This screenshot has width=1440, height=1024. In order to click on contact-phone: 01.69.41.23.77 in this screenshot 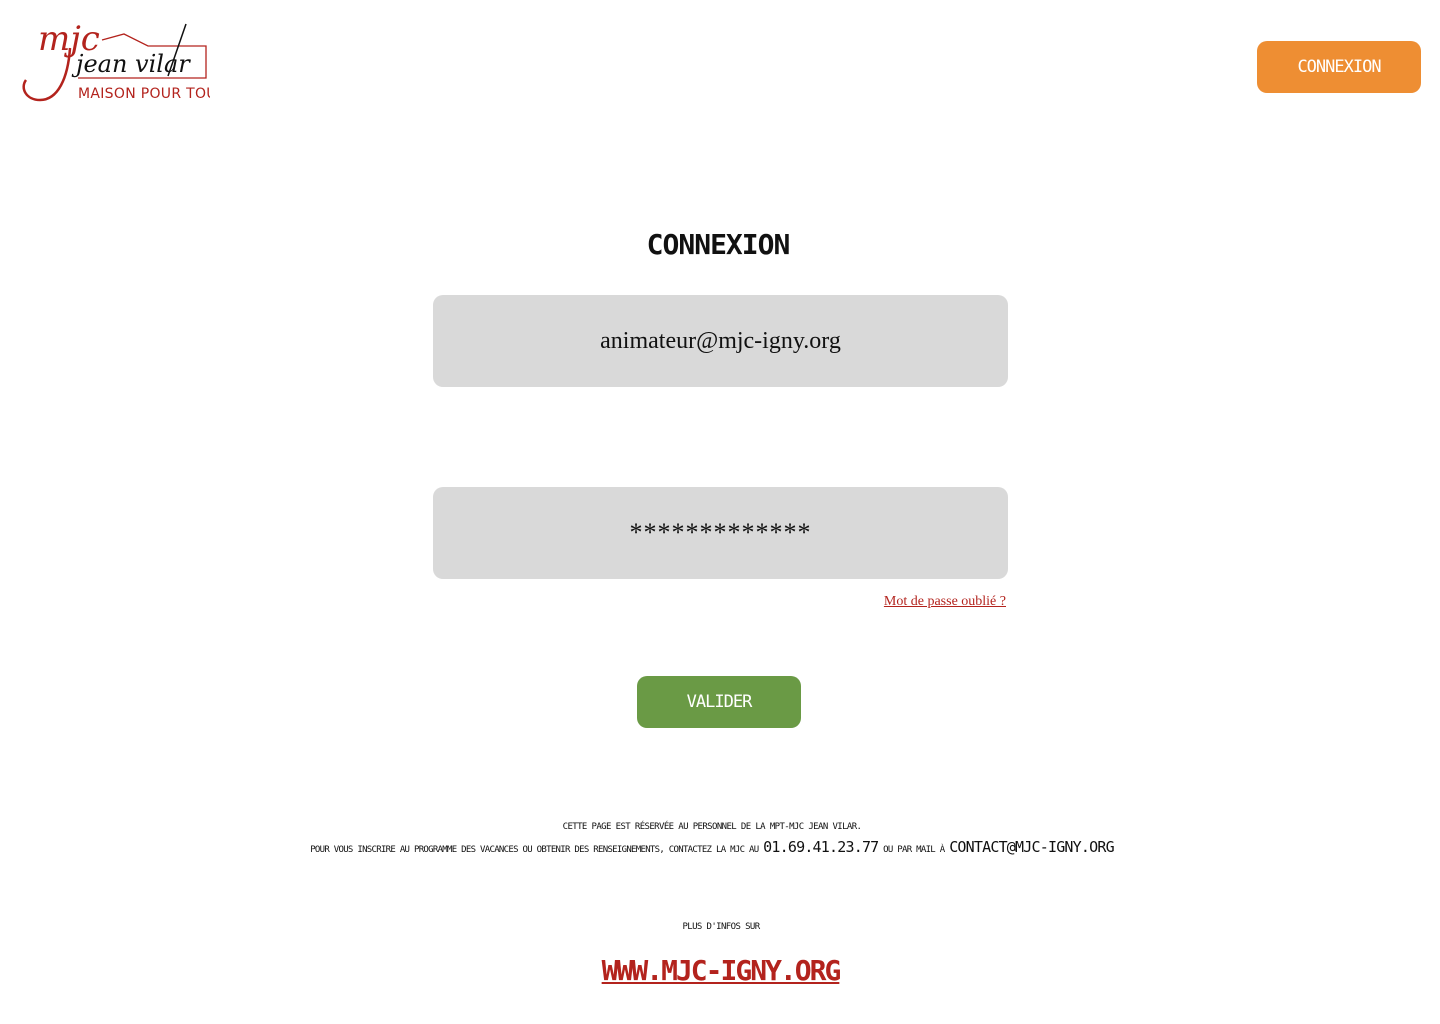, I will do `click(821, 847)`.